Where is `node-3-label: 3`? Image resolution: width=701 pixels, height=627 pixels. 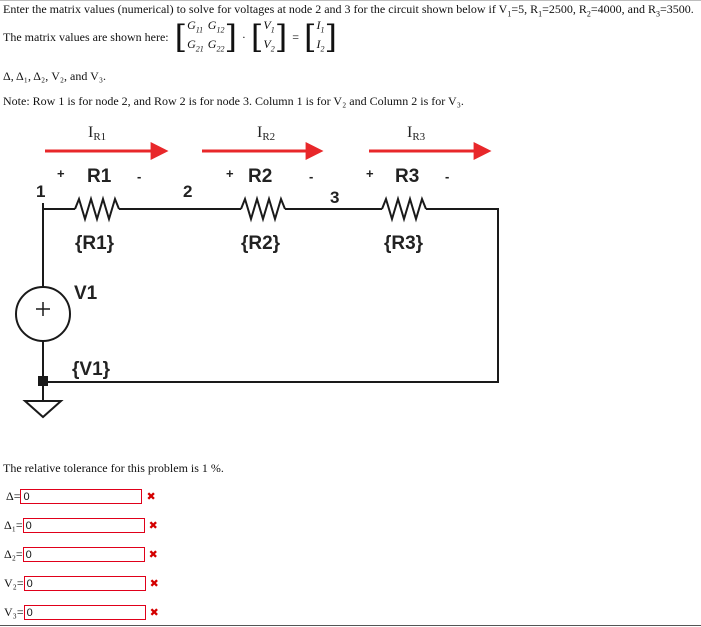
node-3-label: 3 is located at coordinates (334, 197).